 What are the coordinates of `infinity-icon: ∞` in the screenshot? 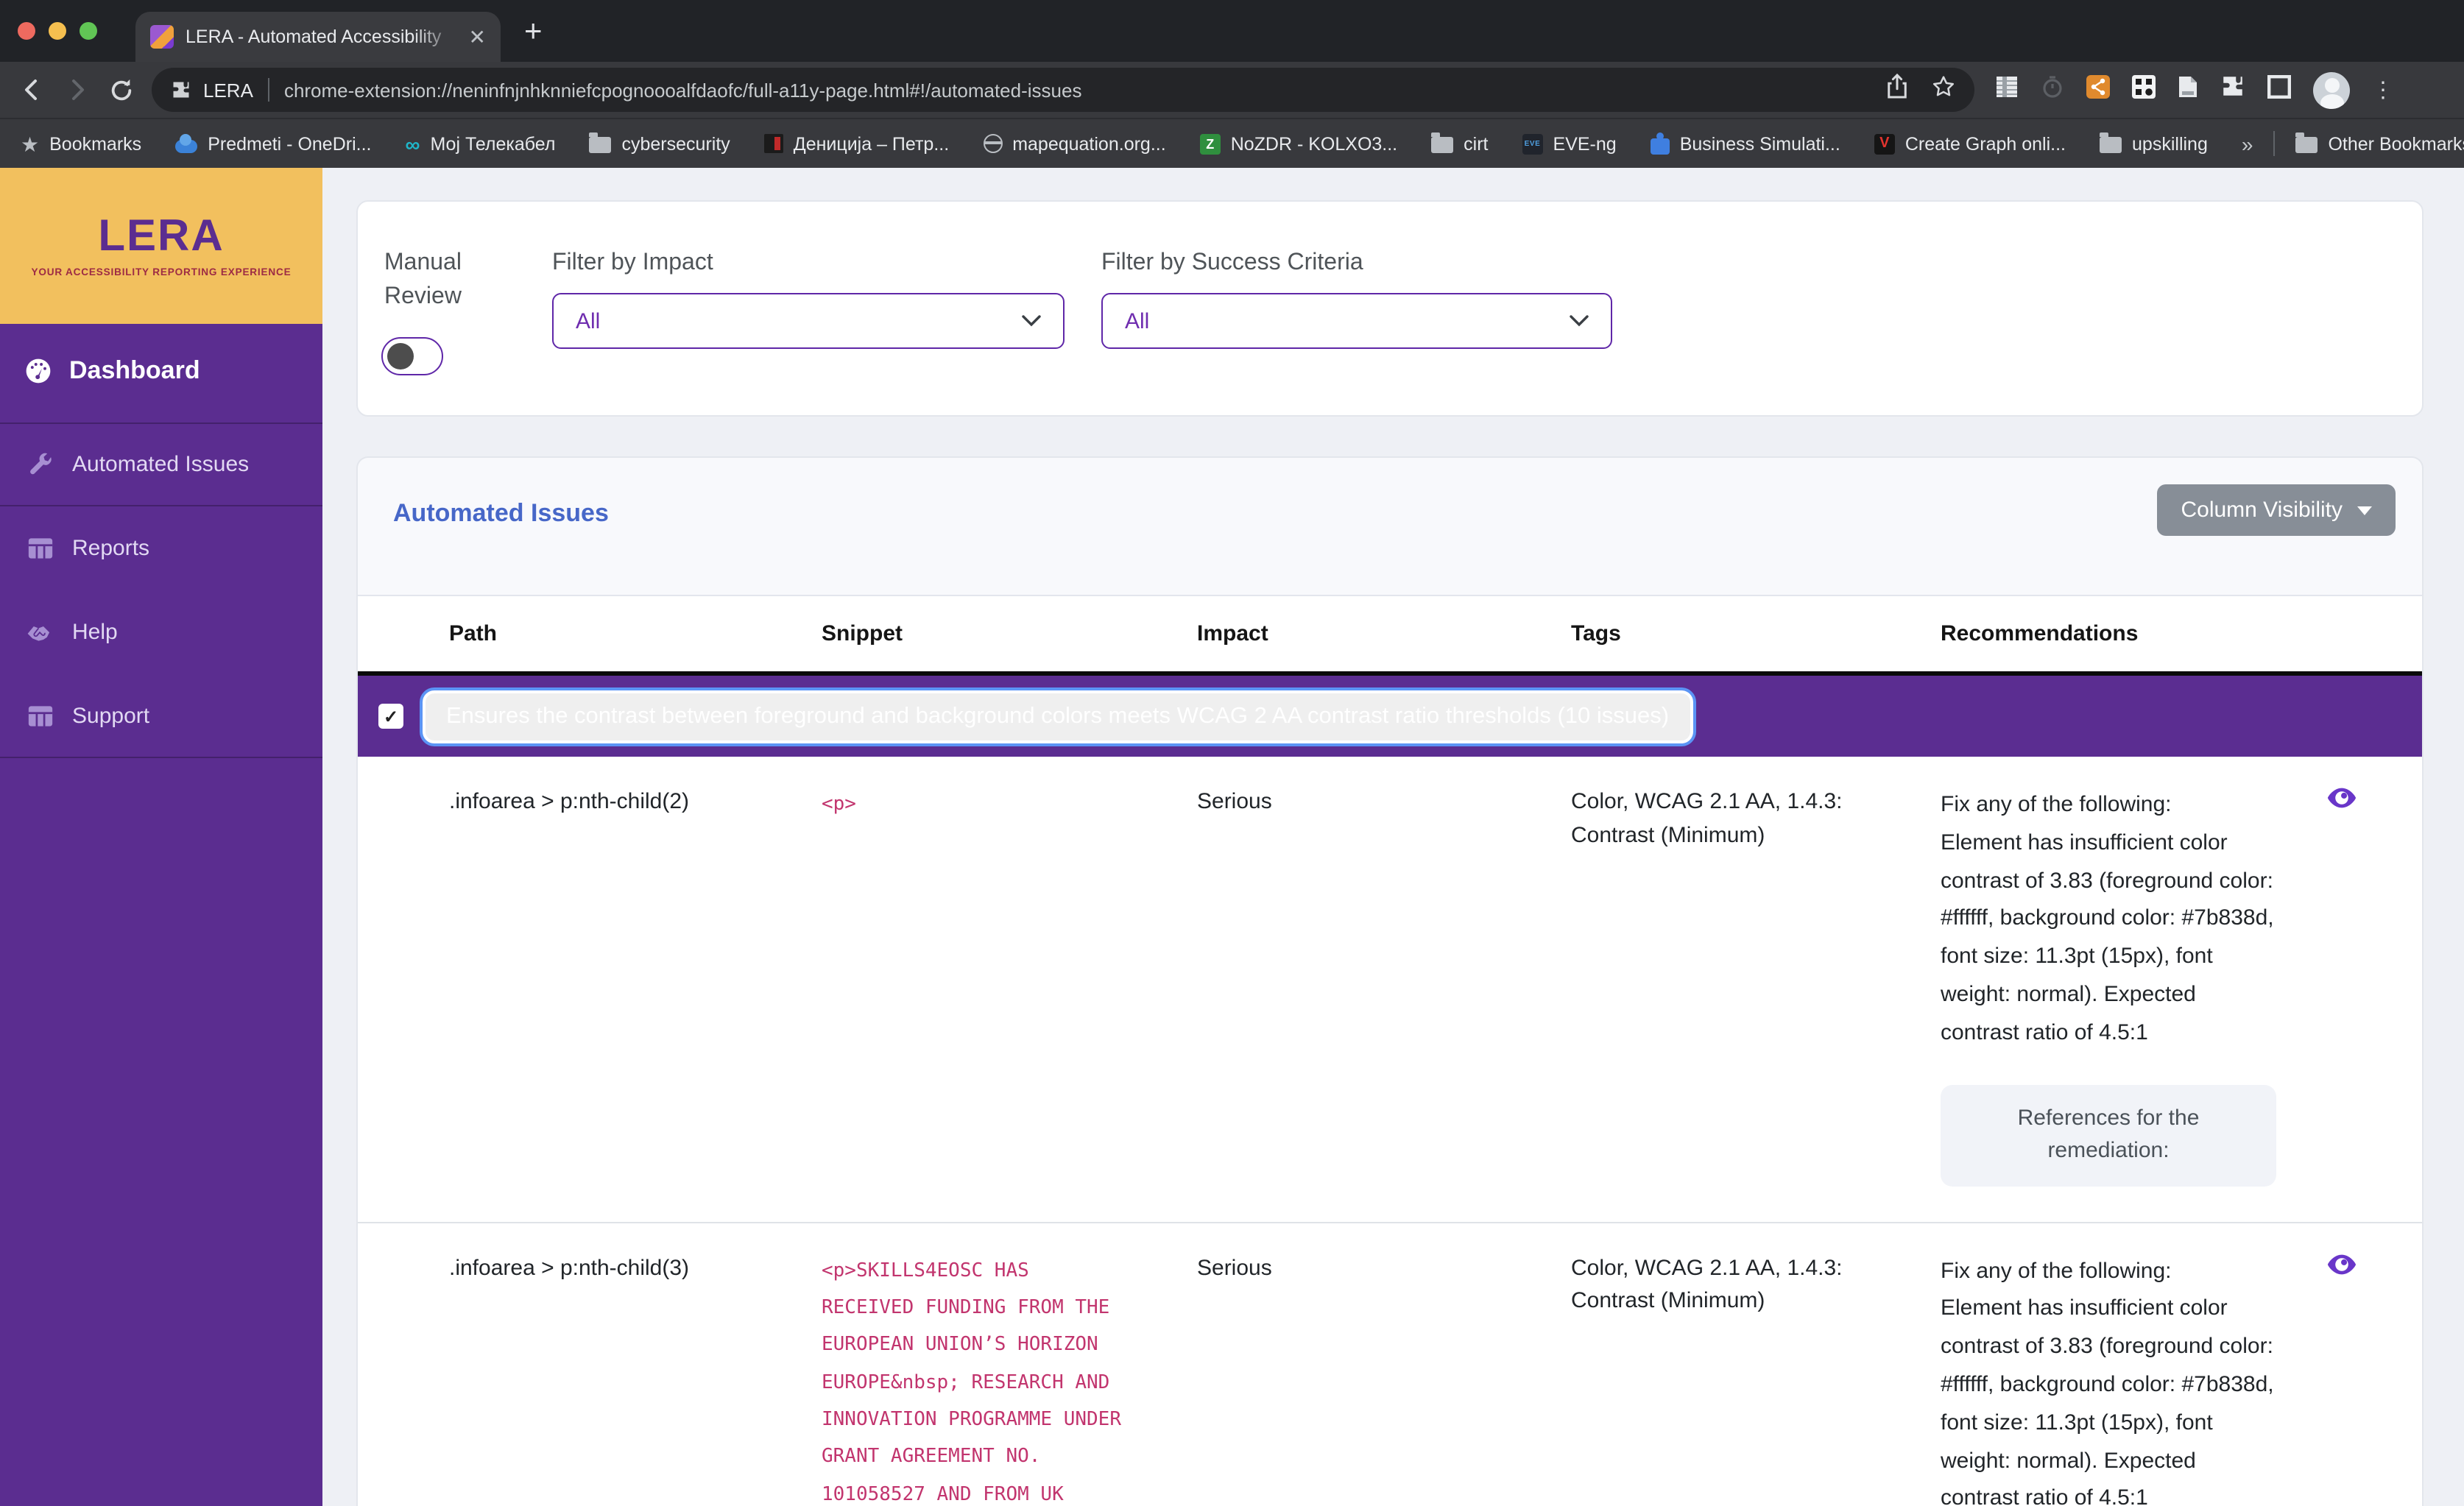 It's located at (412, 143).